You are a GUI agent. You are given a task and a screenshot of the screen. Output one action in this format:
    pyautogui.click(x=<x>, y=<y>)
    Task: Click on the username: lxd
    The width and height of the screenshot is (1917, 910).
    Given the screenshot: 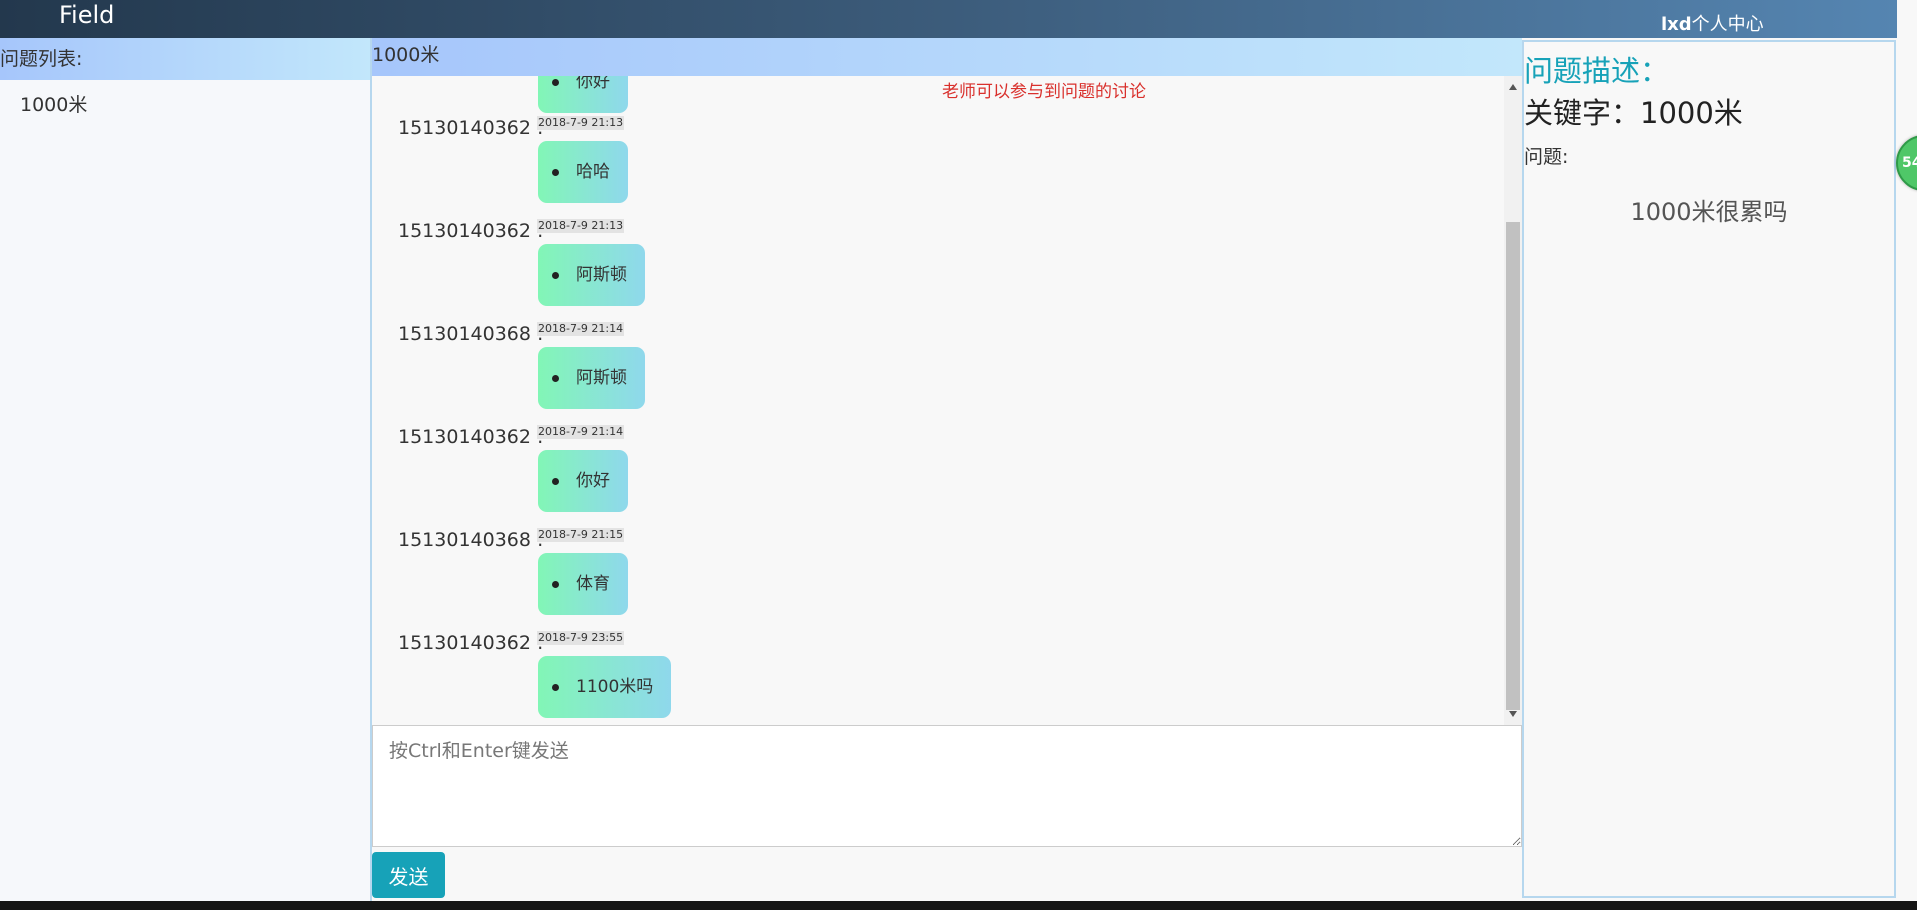 What is the action you would take?
    pyautogui.click(x=1676, y=24)
    